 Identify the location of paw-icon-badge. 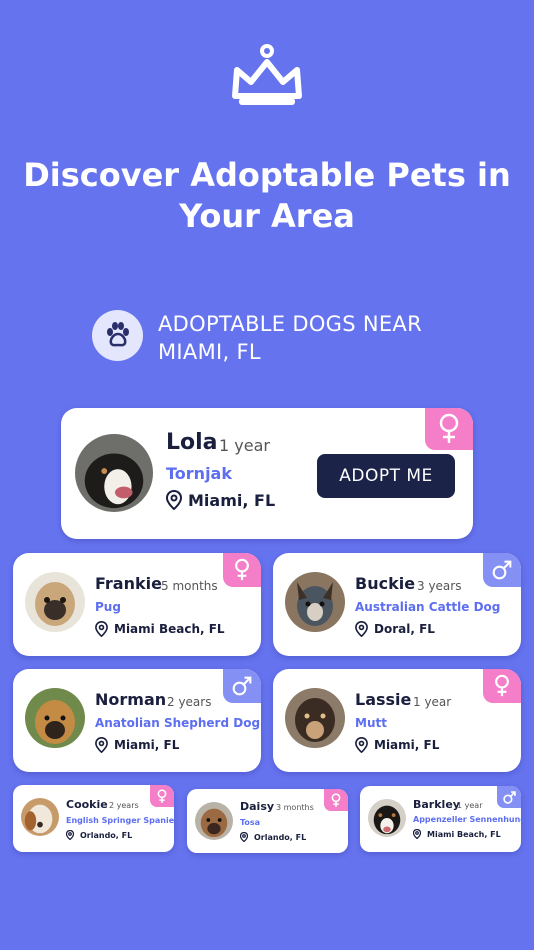
(117, 335).